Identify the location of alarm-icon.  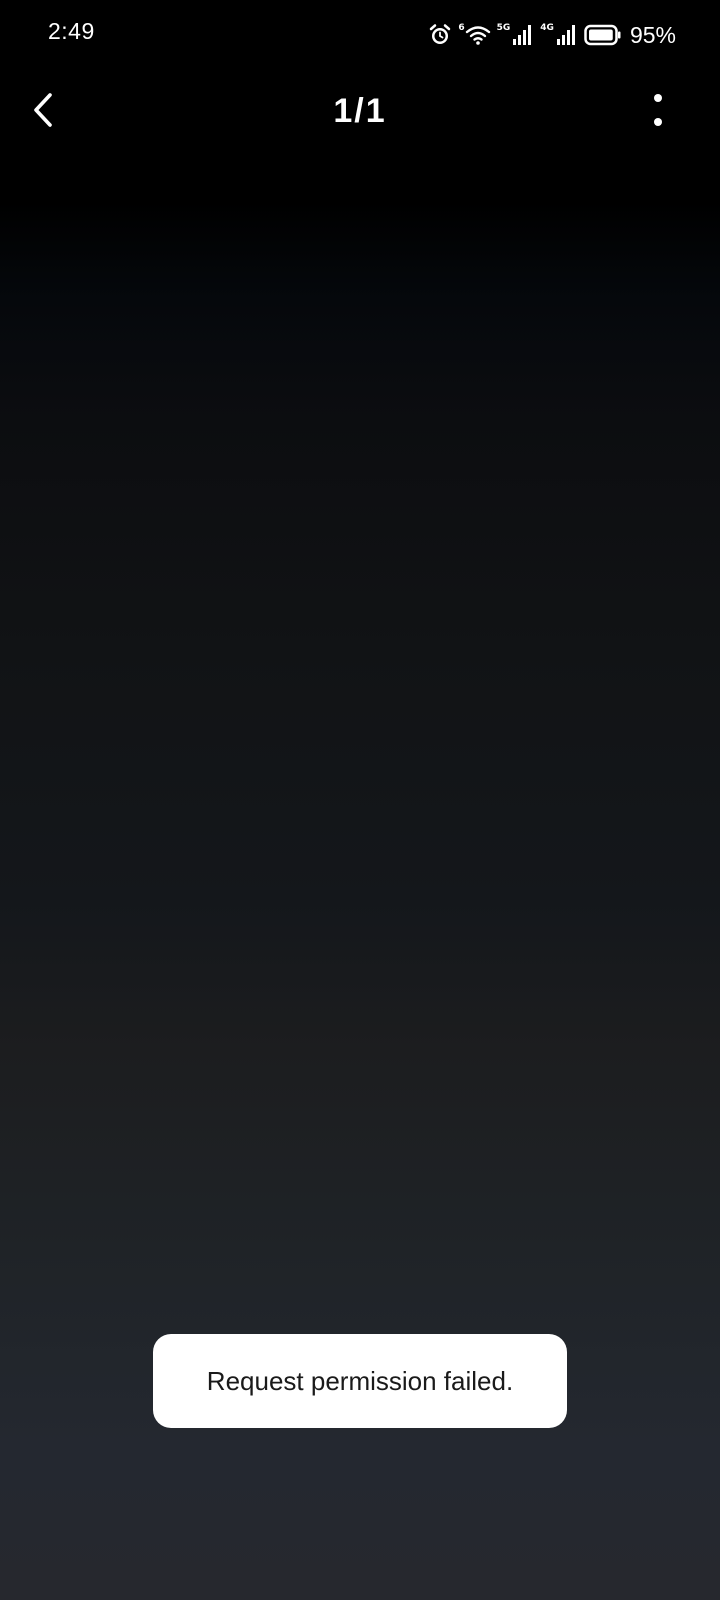
(440, 35).